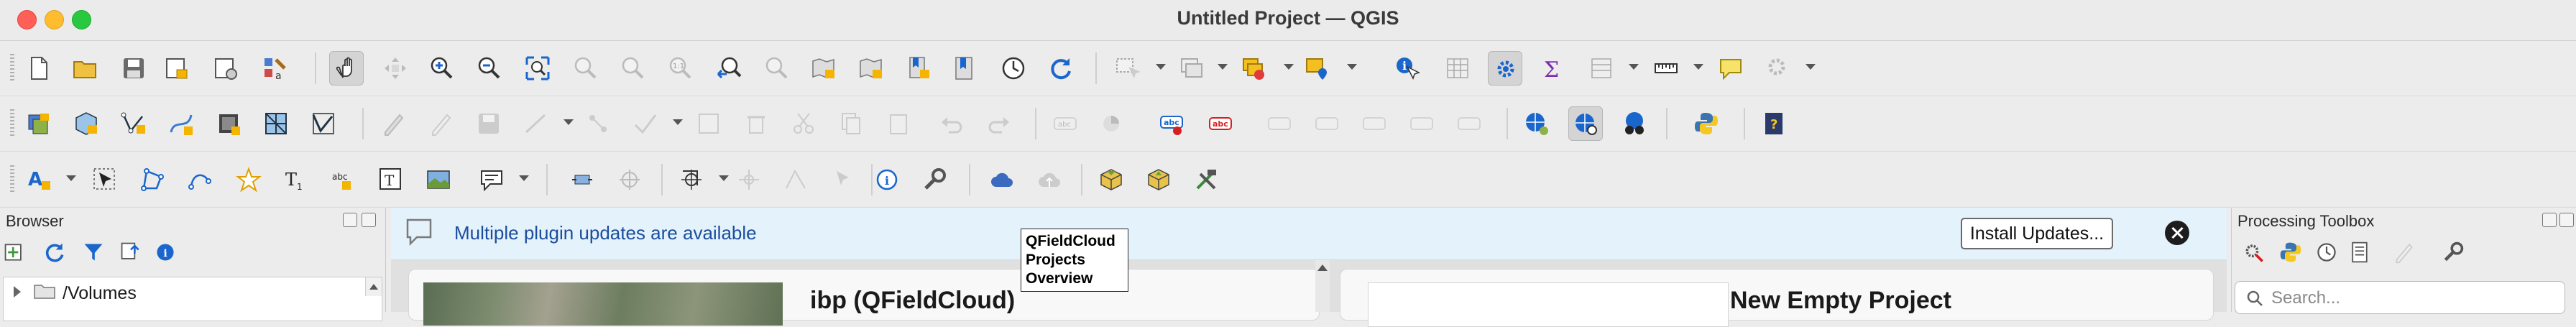 The image size is (2576, 327). Describe the element at coordinates (898, 123) in the screenshot. I see `paste-features-icon` at that location.